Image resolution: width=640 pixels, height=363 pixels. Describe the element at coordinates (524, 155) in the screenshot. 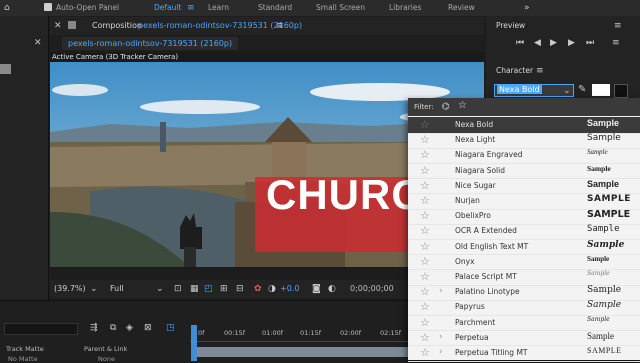

I see `font-list-item: ☆ Niagara Engraved Sample` at that location.